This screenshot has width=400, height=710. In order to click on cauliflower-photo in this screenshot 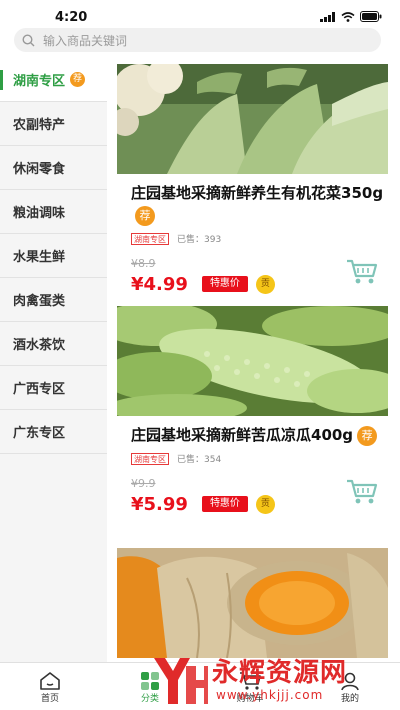, I will do `click(252, 119)`.